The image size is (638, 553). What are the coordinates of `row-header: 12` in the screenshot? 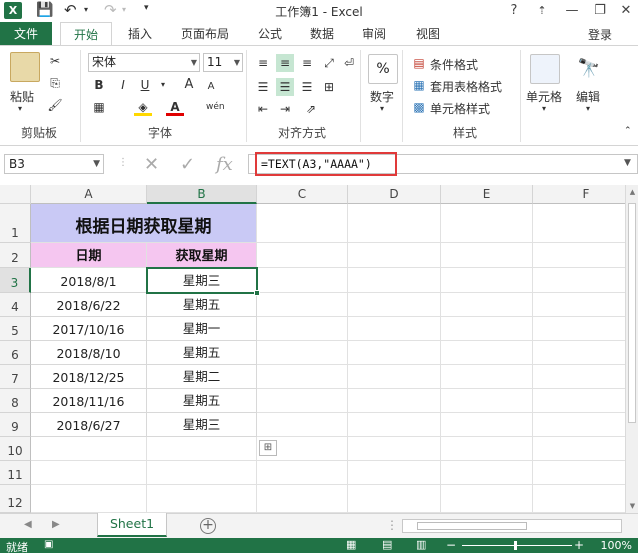 It's located at (15, 499).